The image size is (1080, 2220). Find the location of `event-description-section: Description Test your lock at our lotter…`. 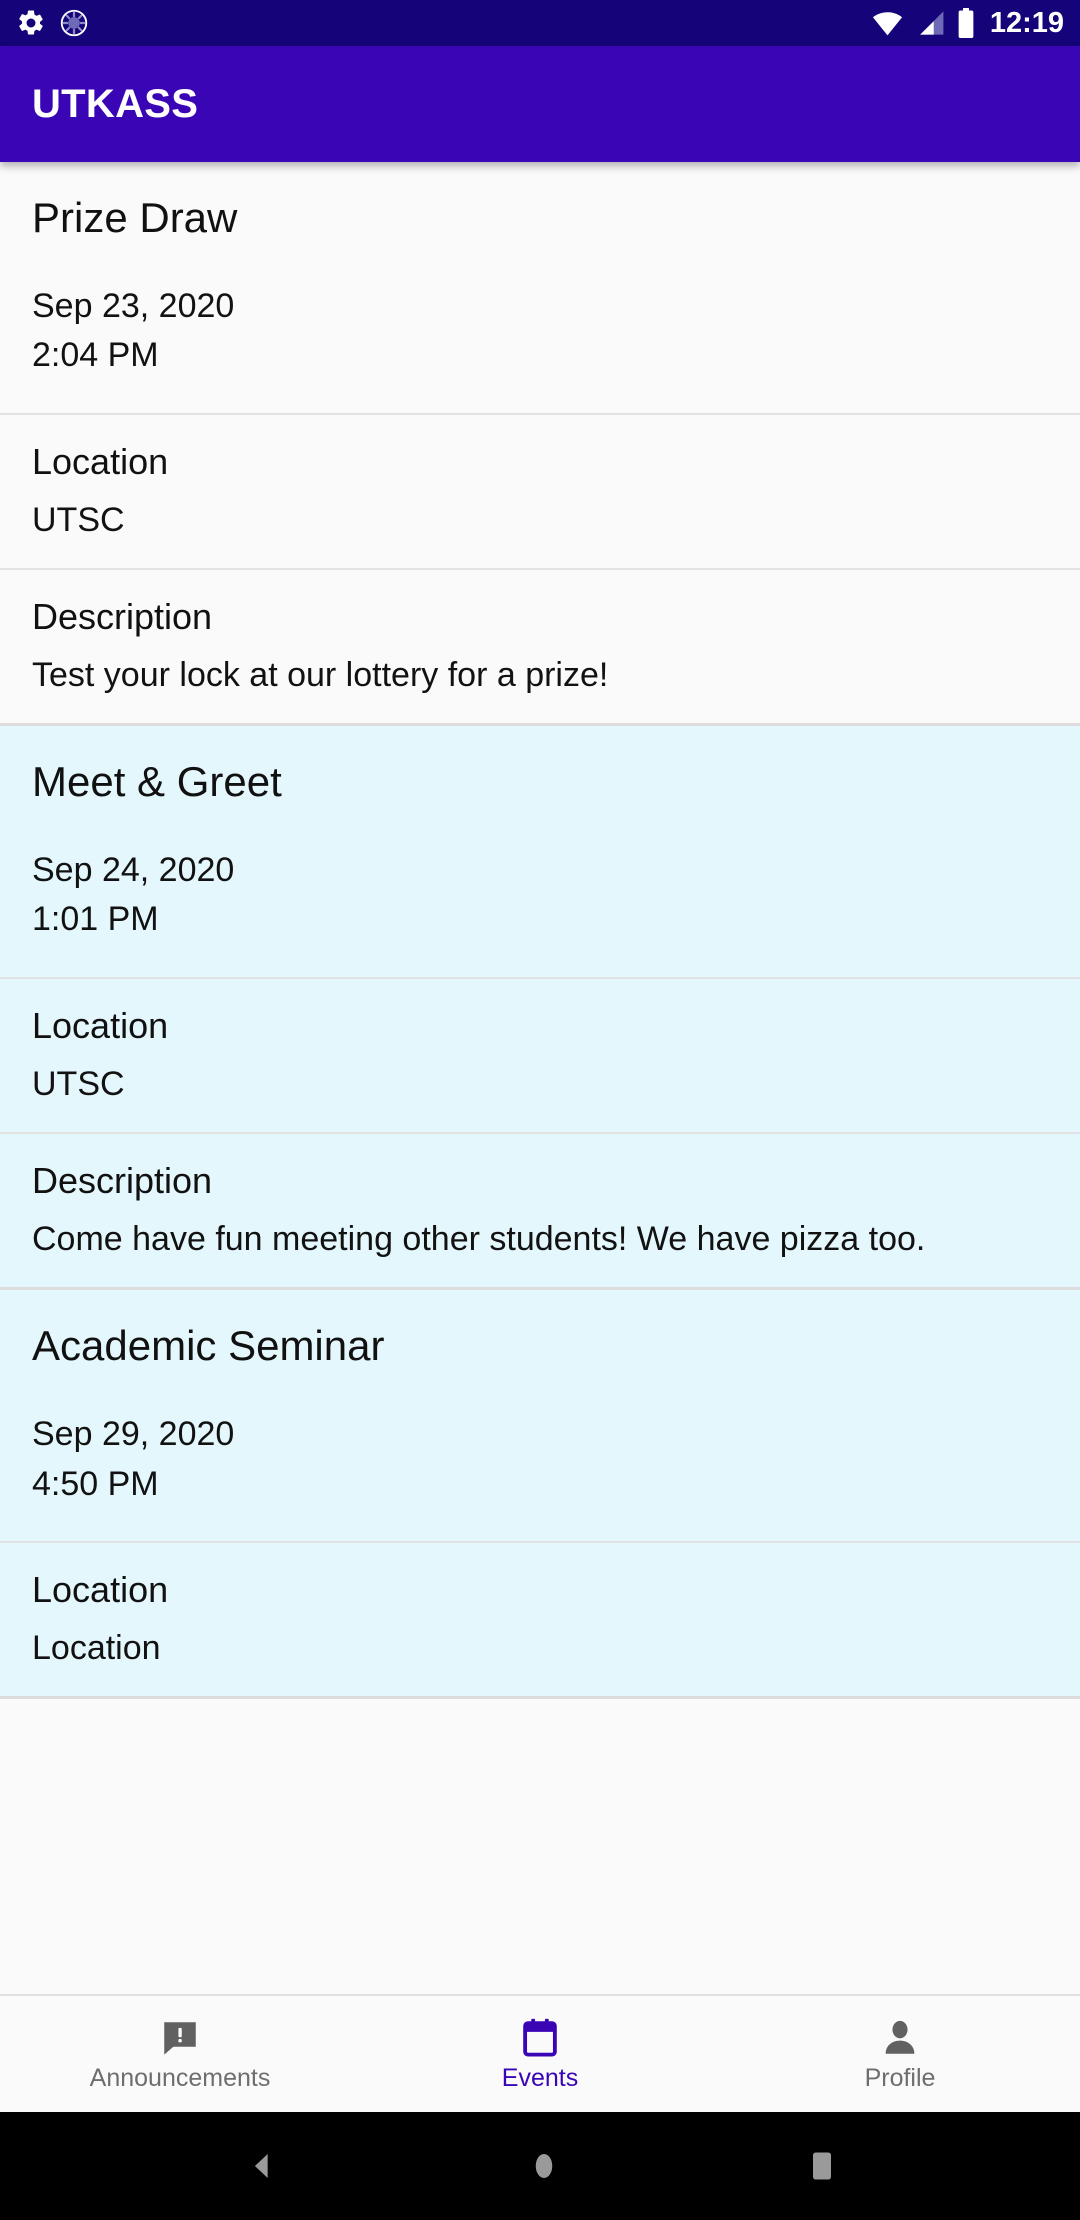

event-description-section: Description Test your lock at our lotter… is located at coordinates (540, 645).